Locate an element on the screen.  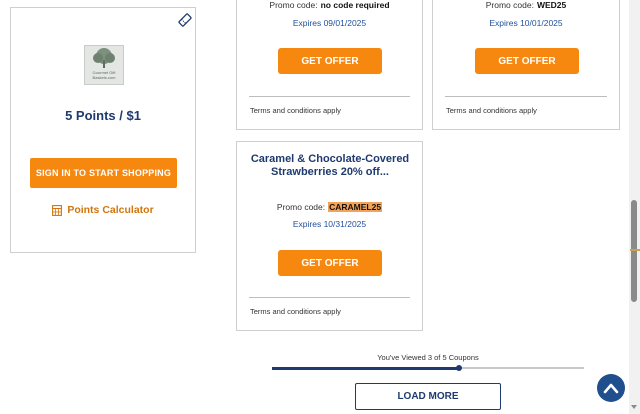
points-rate: 5 Points / $1 is located at coordinates (103, 115).